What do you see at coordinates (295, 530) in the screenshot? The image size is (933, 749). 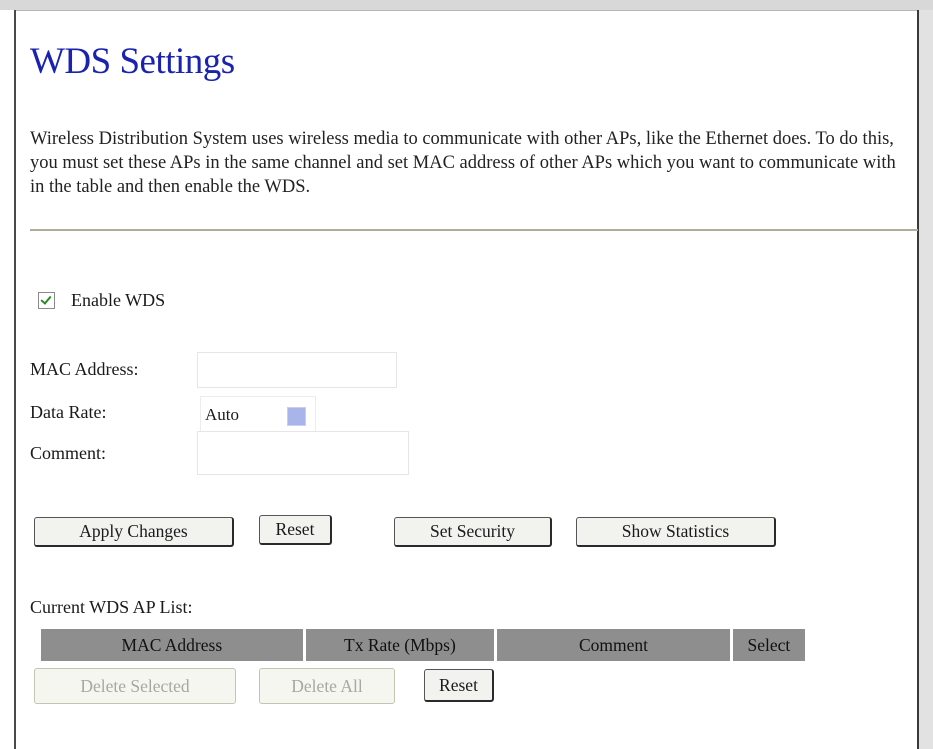 I see `reset-button: Reset` at bounding box center [295, 530].